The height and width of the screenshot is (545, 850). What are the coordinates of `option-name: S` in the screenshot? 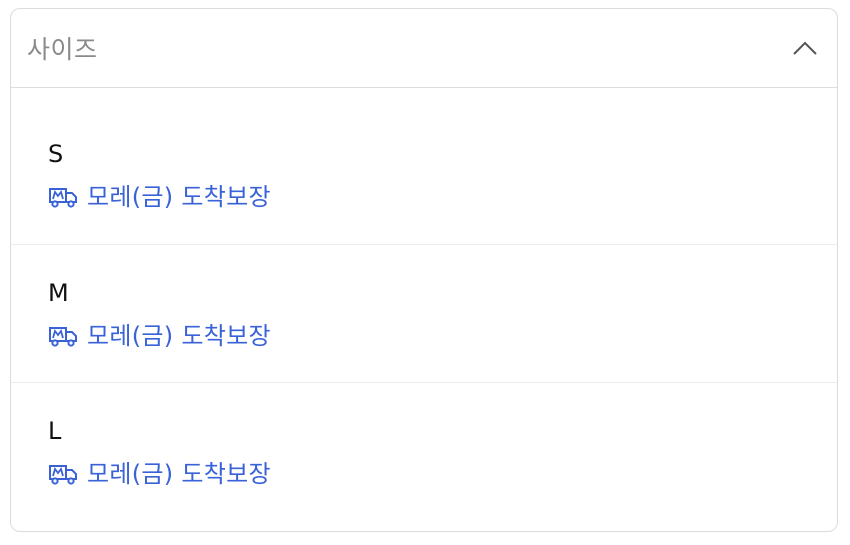 It's located at (56, 154).